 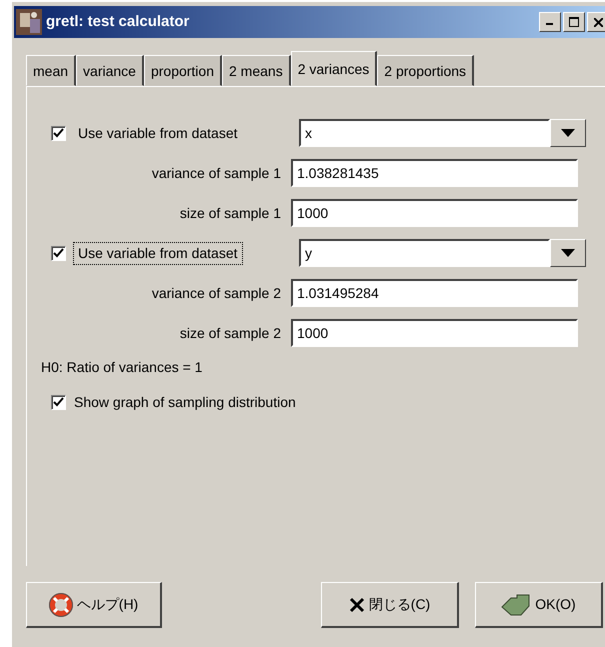 I want to click on dialog-button: ヘルプ(H), so click(x=94, y=605).